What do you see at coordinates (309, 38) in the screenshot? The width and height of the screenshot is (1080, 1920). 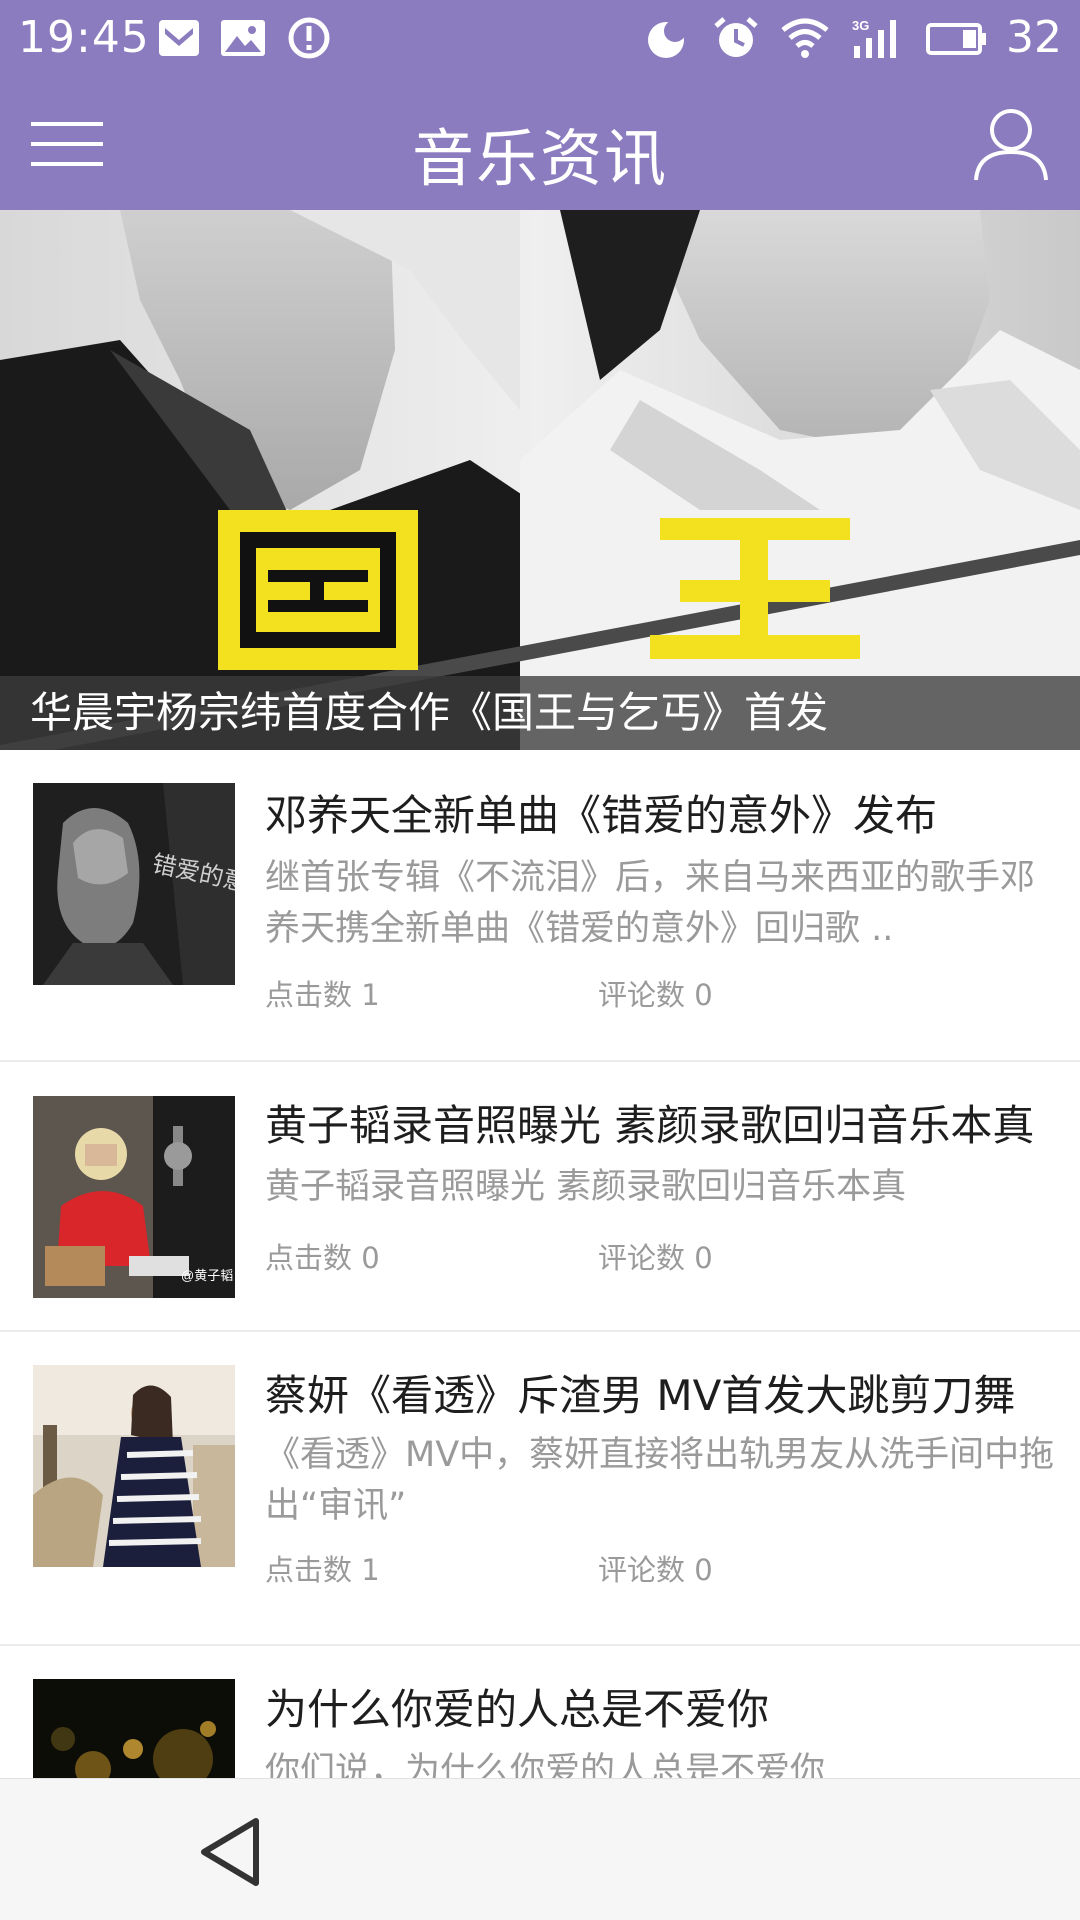 I see `alert-icon` at bounding box center [309, 38].